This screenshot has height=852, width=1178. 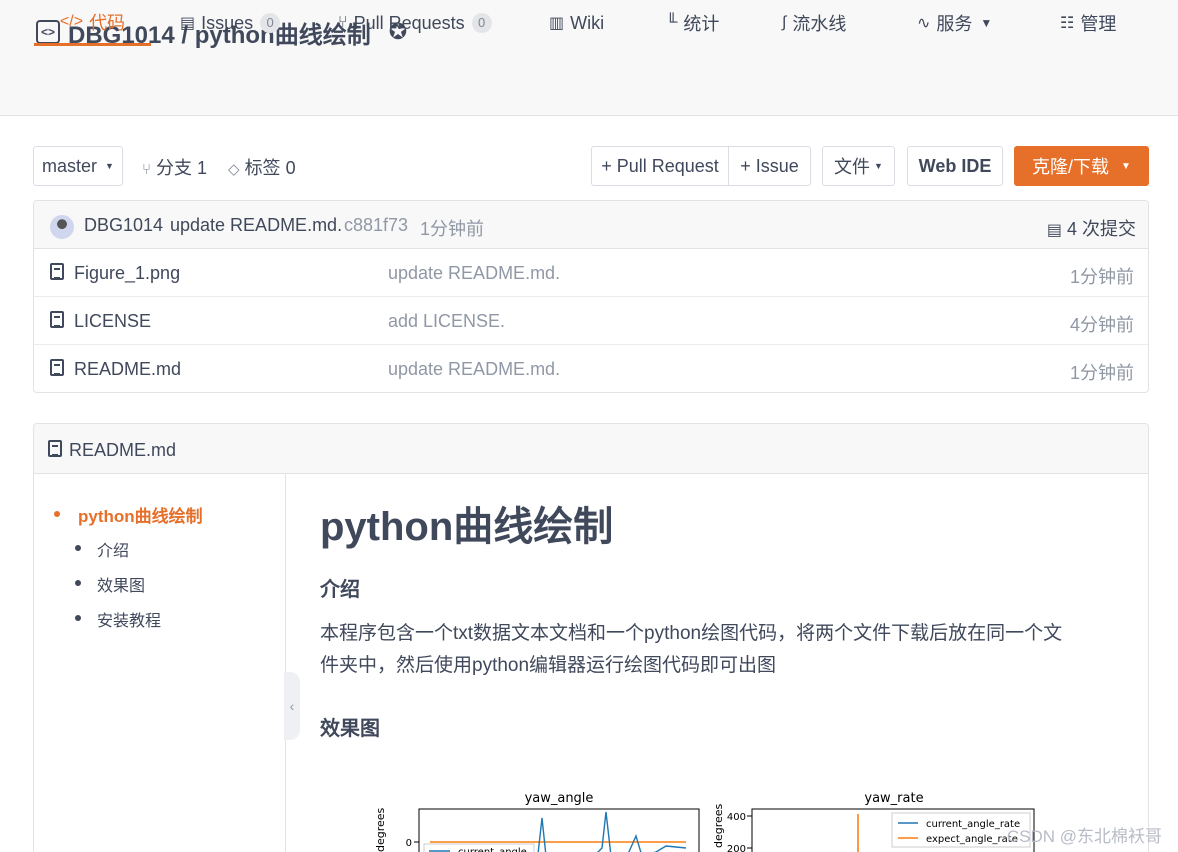 I want to click on tab-stats: ╙ 统计, so click(x=692, y=23).